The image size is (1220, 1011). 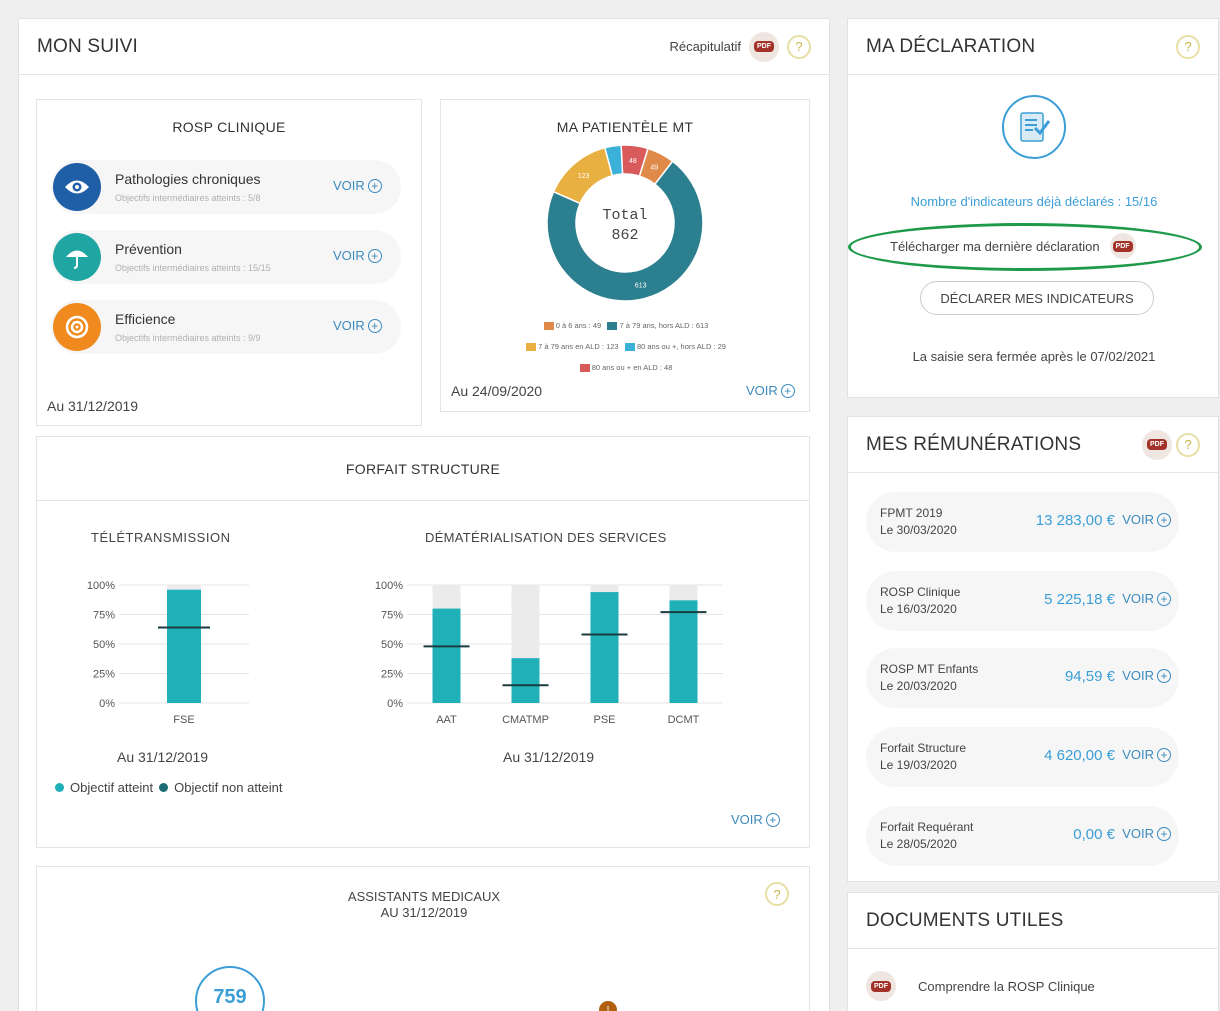 I want to click on legend-item: 7 à 79 ans en ALD : 123, so click(x=572, y=347).